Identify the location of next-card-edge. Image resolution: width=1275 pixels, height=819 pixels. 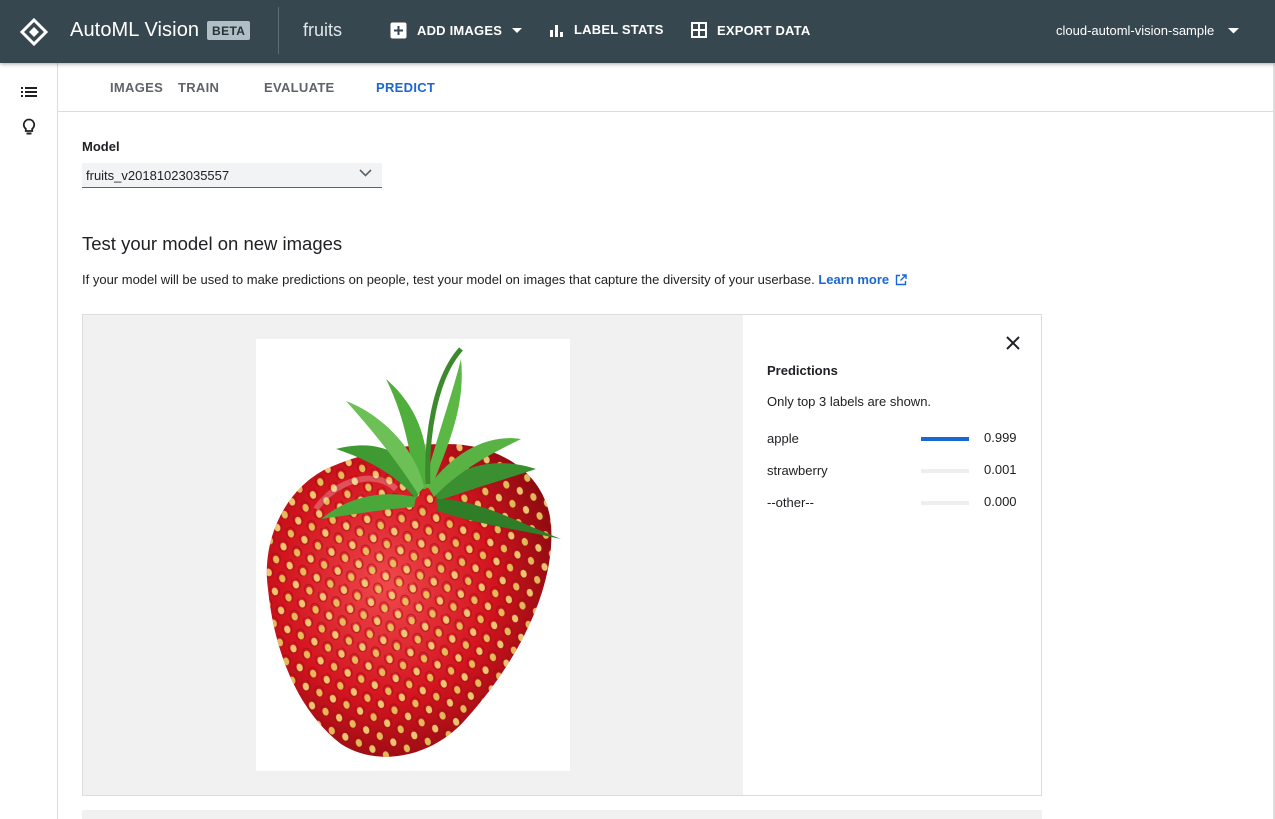
(562, 814).